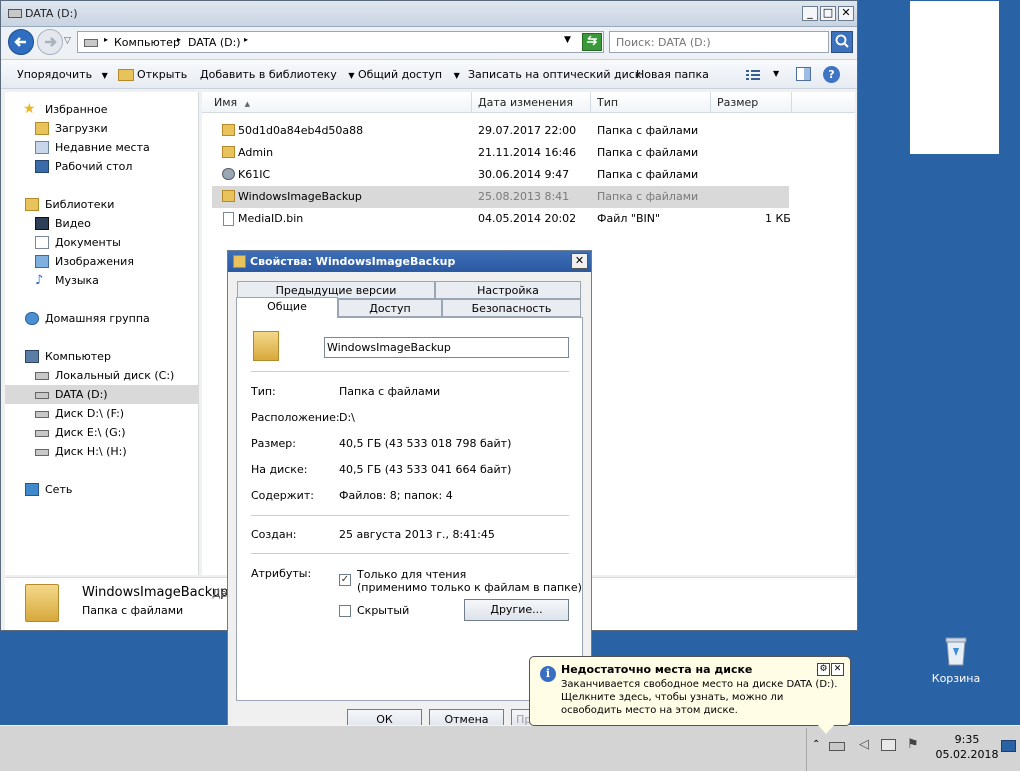 The width and height of the screenshot is (1020, 771). I want to click on notification-close-button: ✕, so click(837, 669).